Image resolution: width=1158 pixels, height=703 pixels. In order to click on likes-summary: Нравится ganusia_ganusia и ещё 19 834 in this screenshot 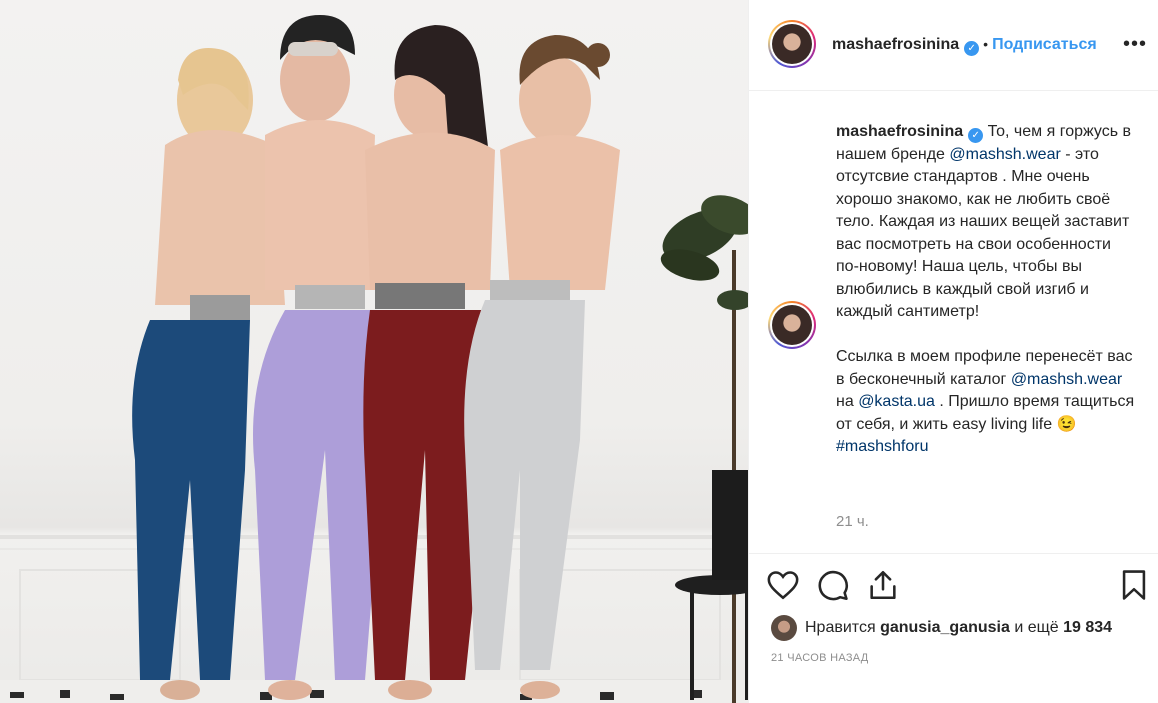, I will do `click(941, 628)`.